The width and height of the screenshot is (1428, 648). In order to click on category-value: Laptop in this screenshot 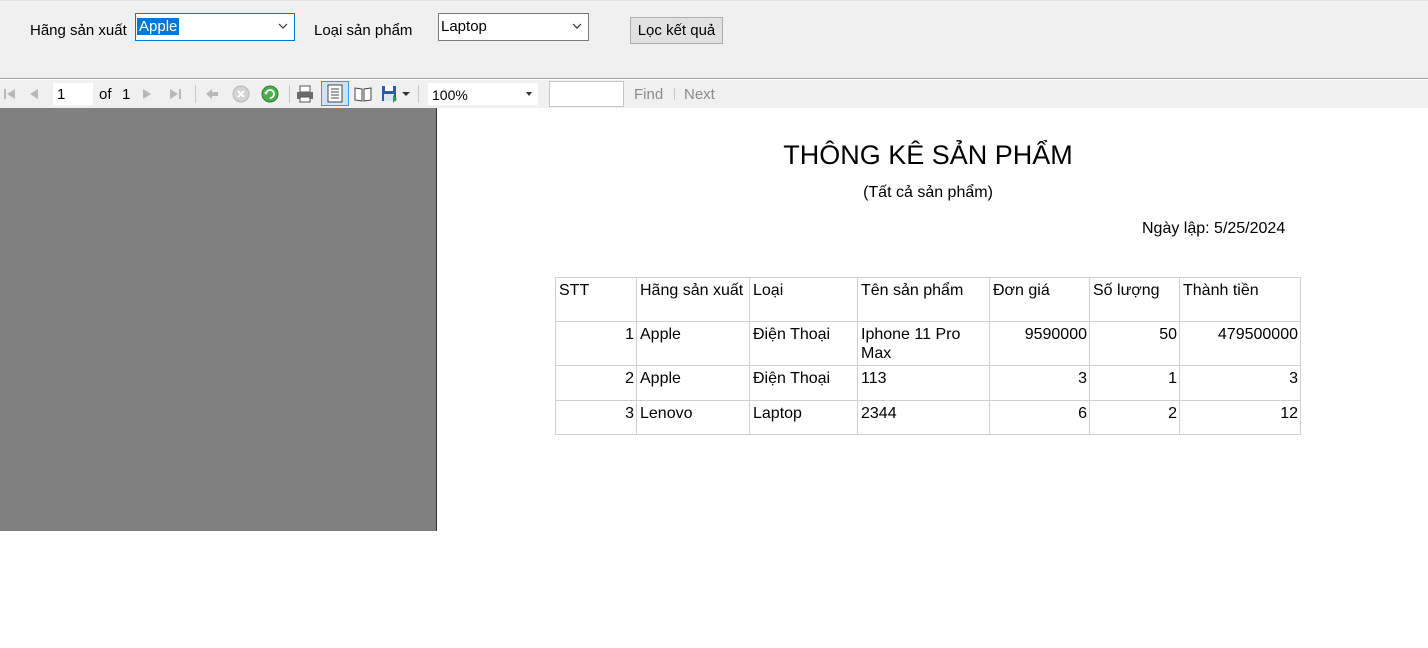, I will do `click(464, 26)`.